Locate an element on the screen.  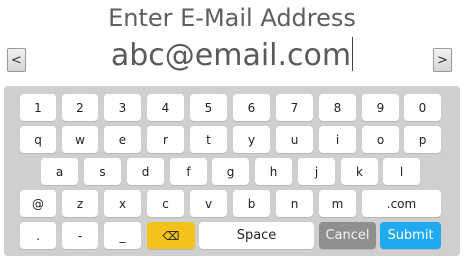
key-4: 4 is located at coordinates (165, 107).